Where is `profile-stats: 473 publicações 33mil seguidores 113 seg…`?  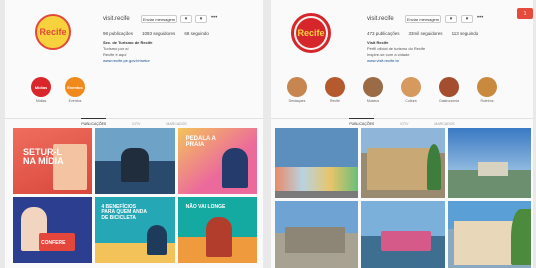 profile-stats: 473 publicações 33mil seguidores 113 seg… is located at coordinates (422, 33).